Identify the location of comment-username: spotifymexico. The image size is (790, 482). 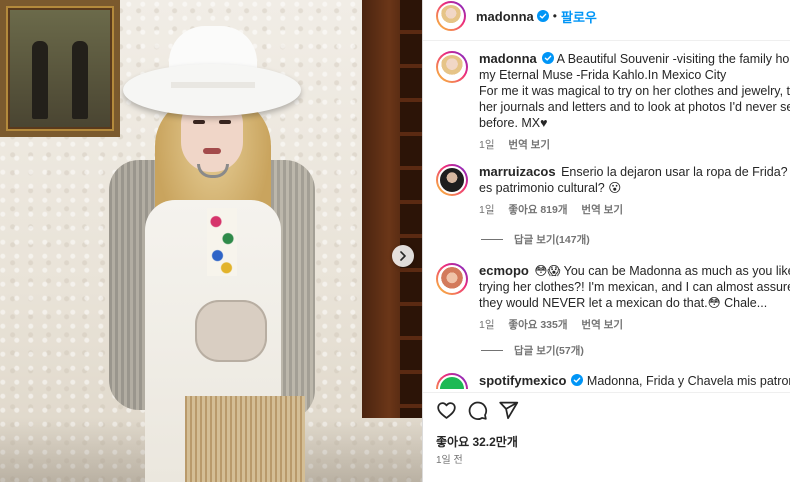
(522, 380).